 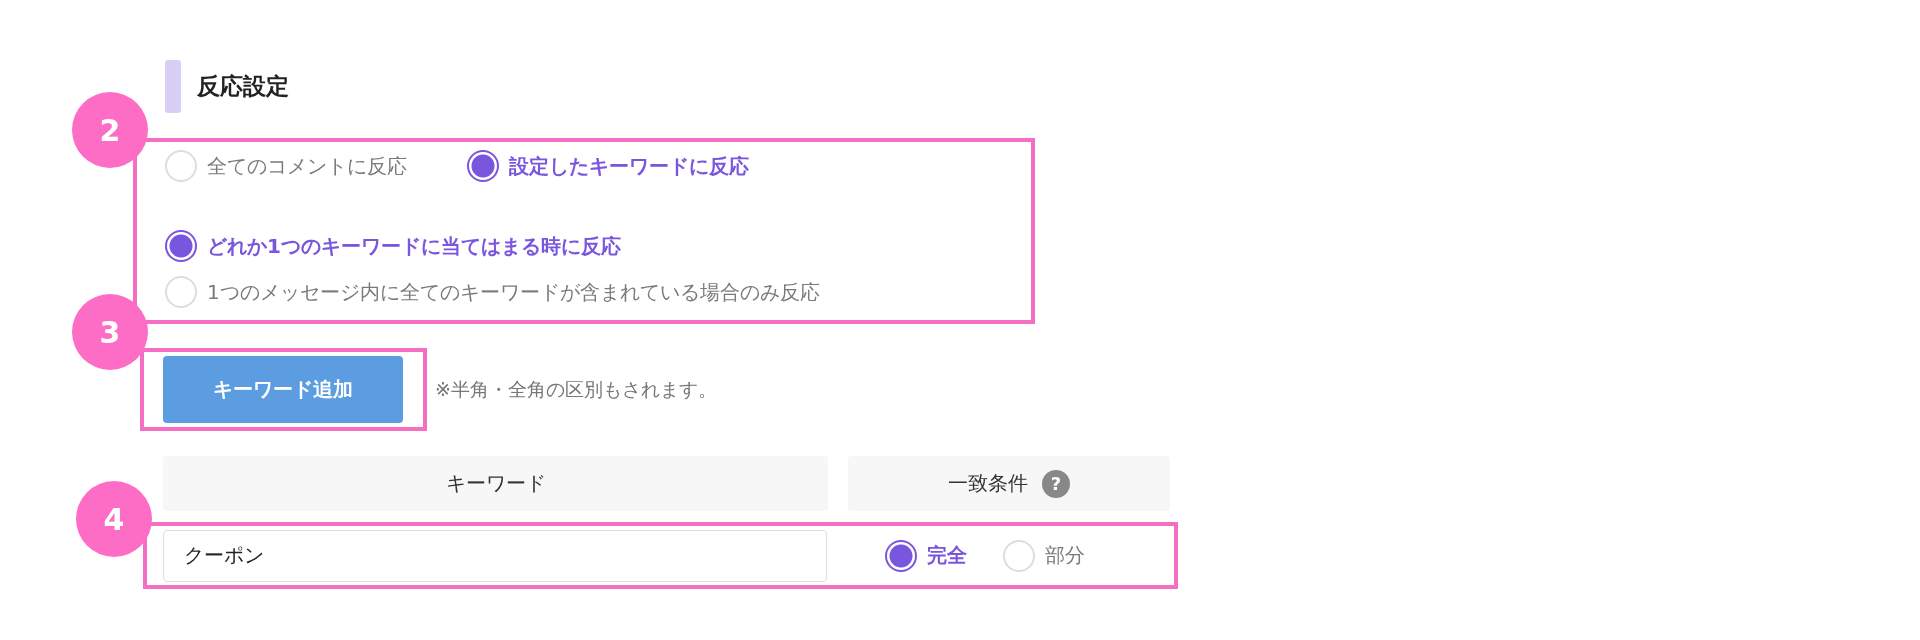 I want to click on radio-option: どれか1つのキーワードに当てはまる時に反応, so click(x=598, y=246).